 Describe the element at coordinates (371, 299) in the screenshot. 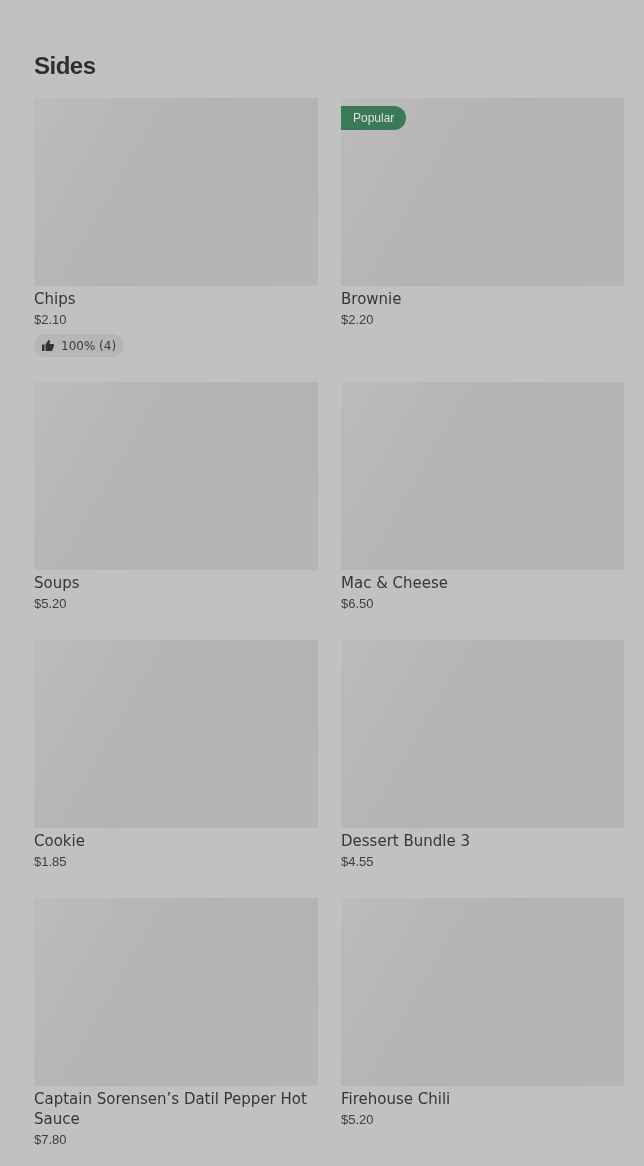

I see `item-name: Brownie` at that location.